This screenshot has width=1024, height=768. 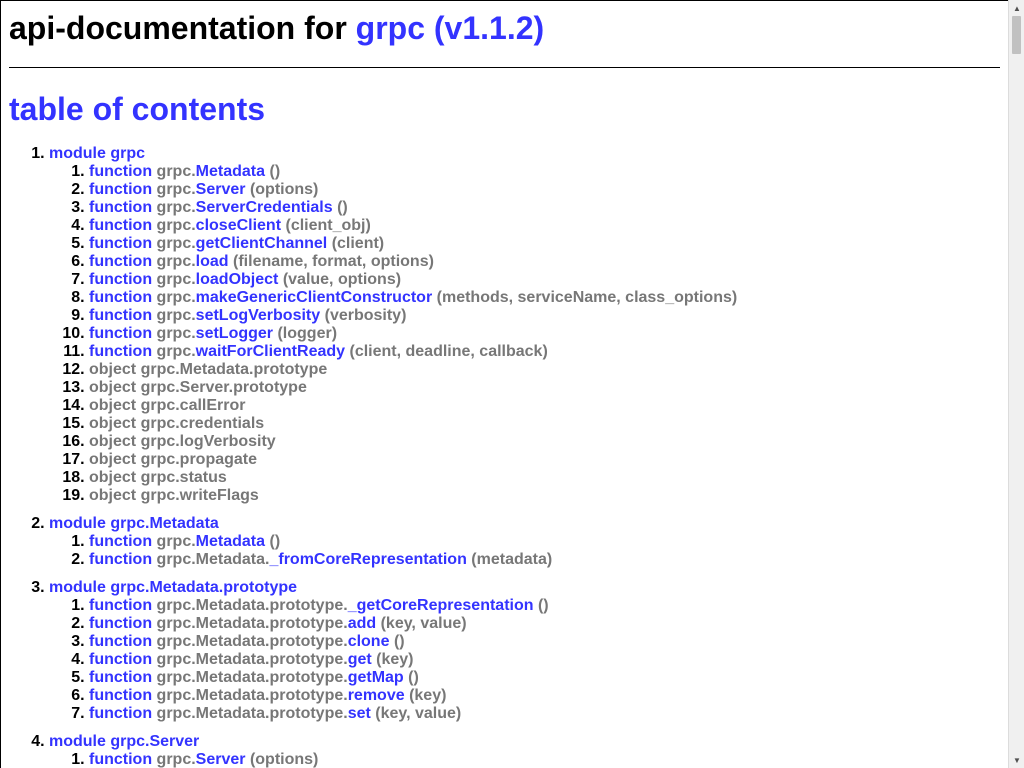 What do you see at coordinates (158, 477) in the screenshot?
I see `object-entry: object grpc.status` at bounding box center [158, 477].